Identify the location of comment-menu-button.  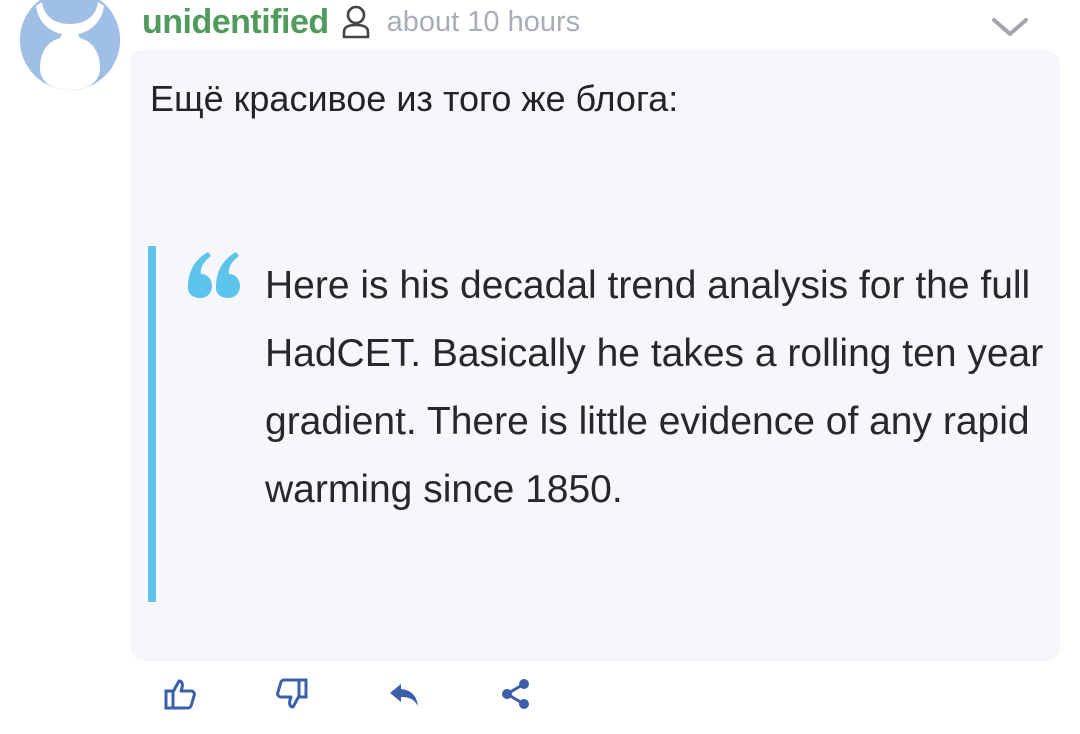
(1010, 28).